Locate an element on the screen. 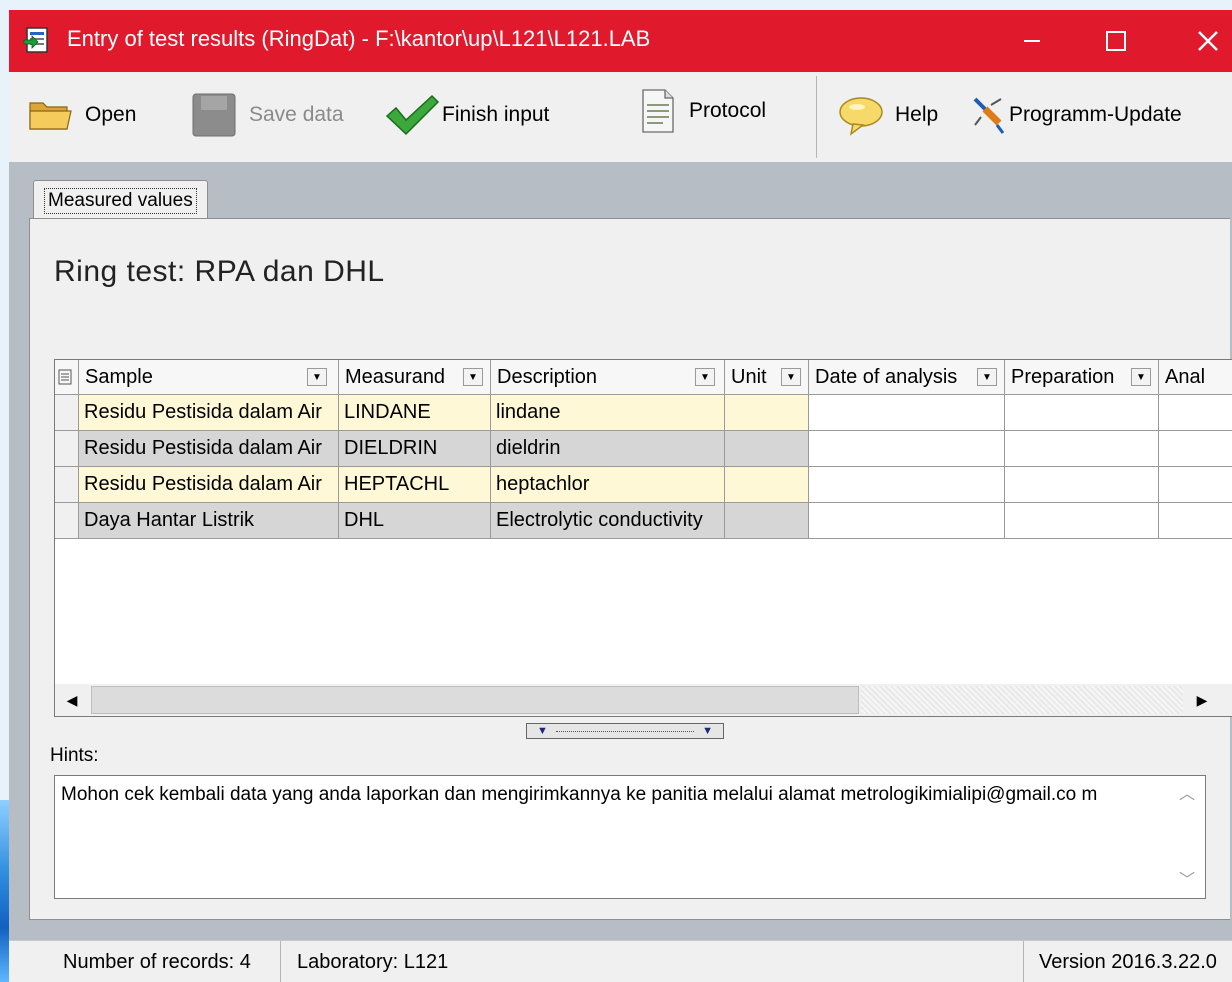 The width and height of the screenshot is (1232, 982). header-analysis: Anal is located at coordinates (1195, 377).